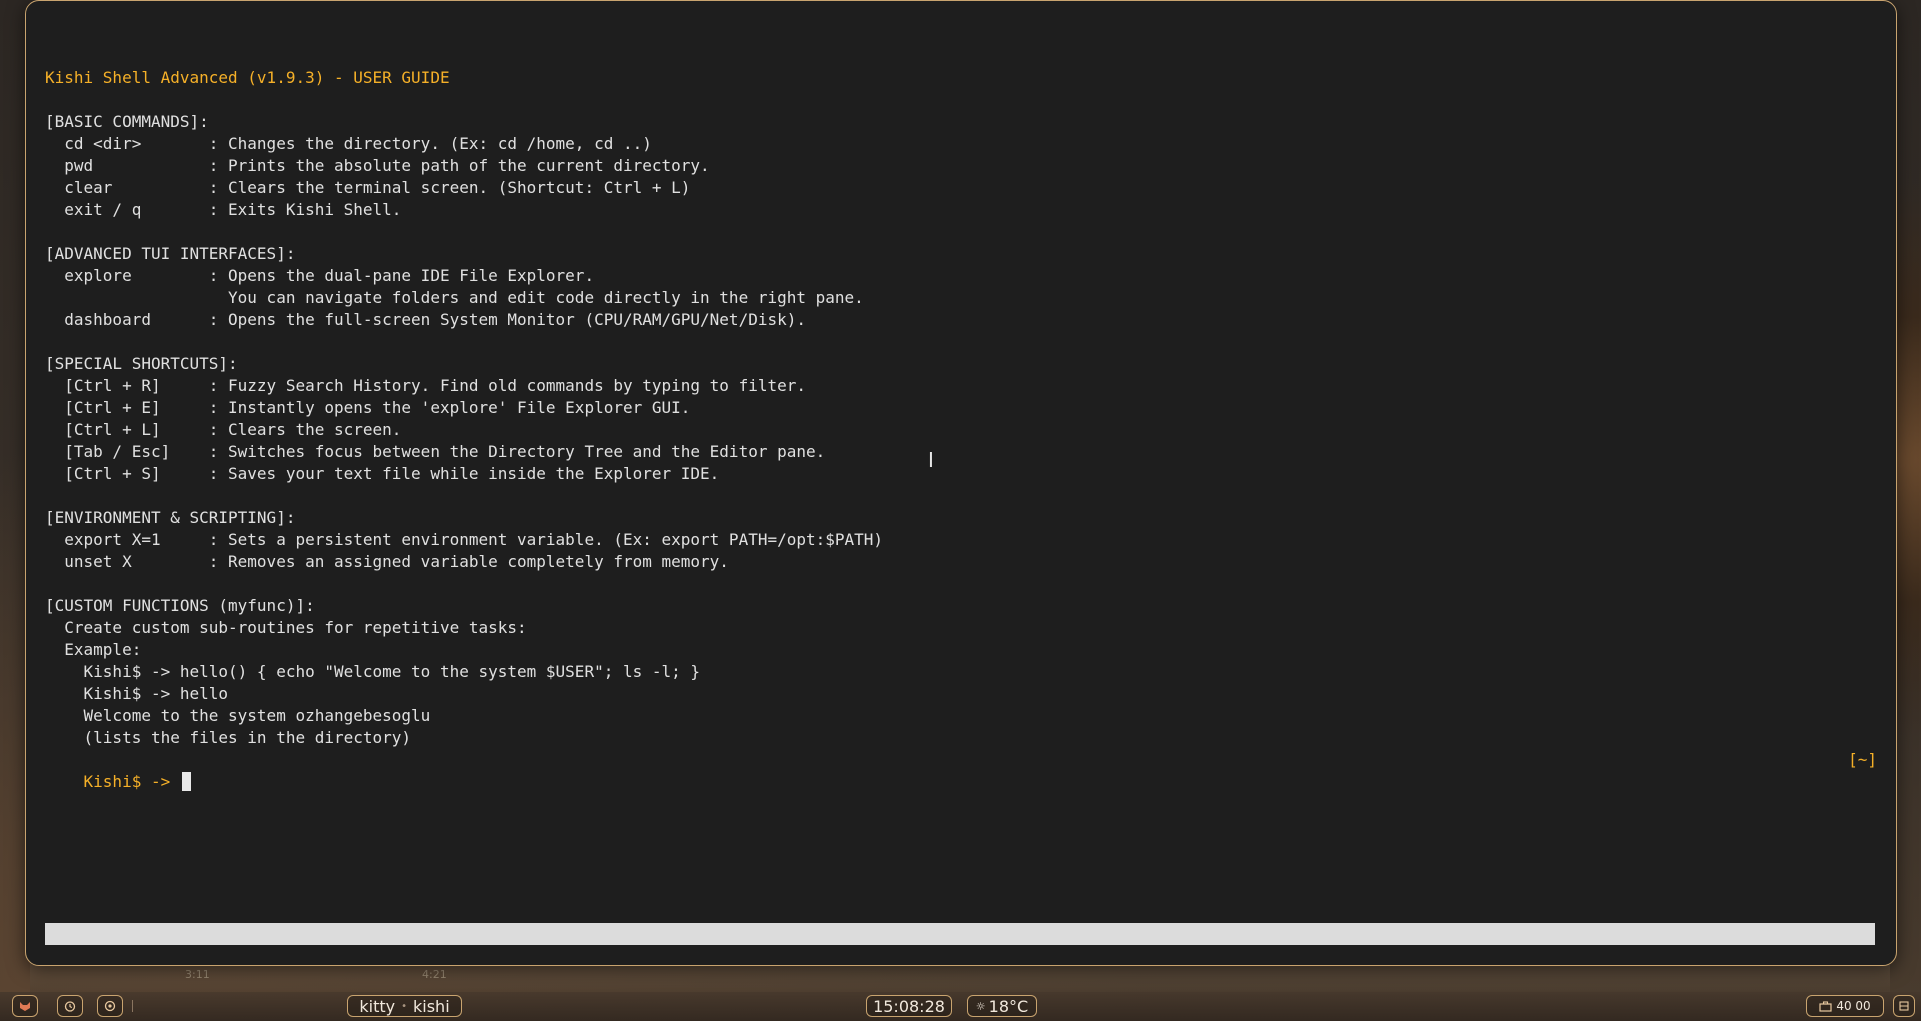  What do you see at coordinates (25, 1006) in the screenshot?
I see `launcher-fox-icon` at bounding box center [25, 1006].